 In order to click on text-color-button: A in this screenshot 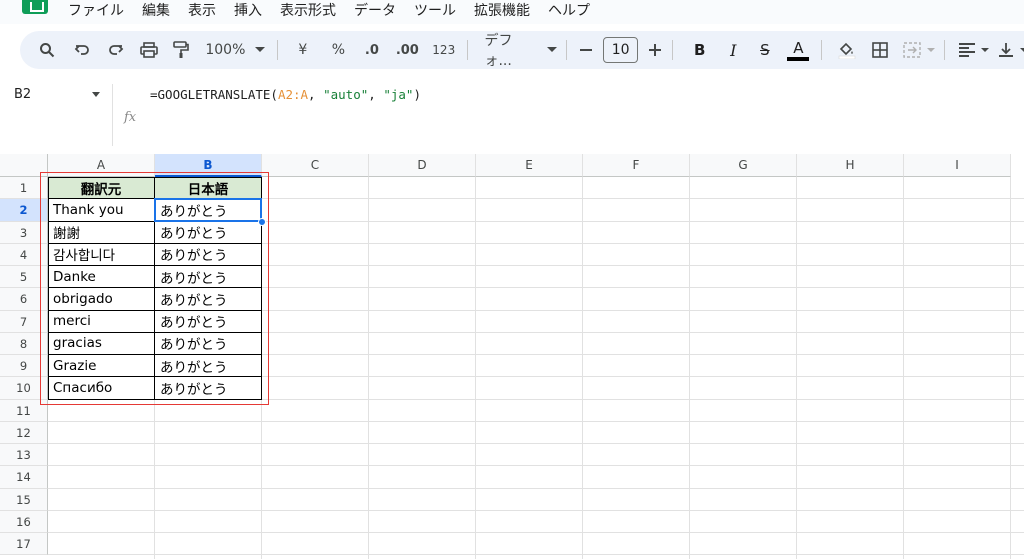, I will do `click(798, 50)`.